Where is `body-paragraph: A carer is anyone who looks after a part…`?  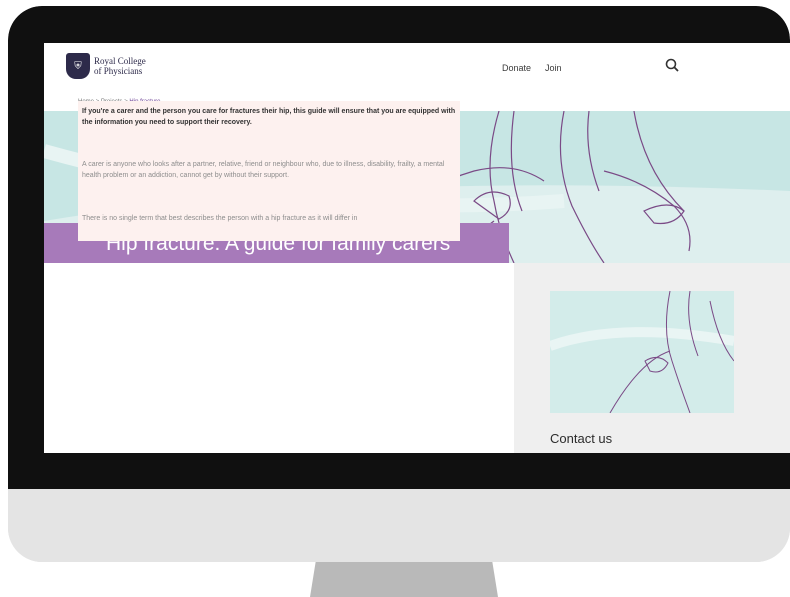
body-paragraph: A carer is anyone who looks after a part… is located at coordinates (263, 170).